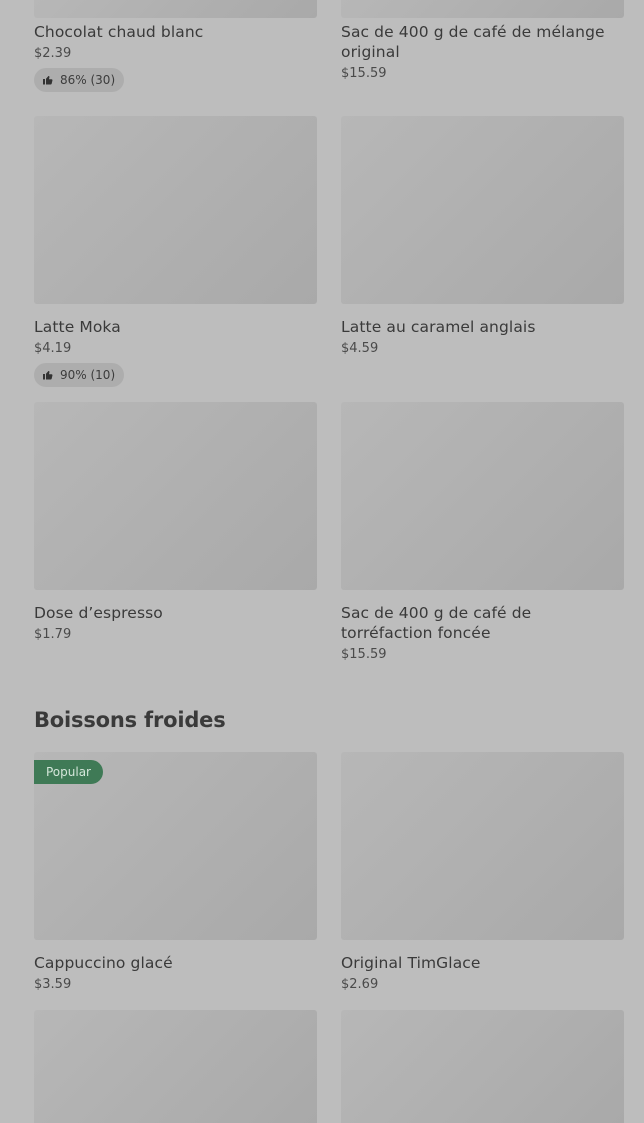 The width and height of the screenshot is (644, 1123). I want to click on product-card: Dose d’espresso $1.79, so click(175, 533).